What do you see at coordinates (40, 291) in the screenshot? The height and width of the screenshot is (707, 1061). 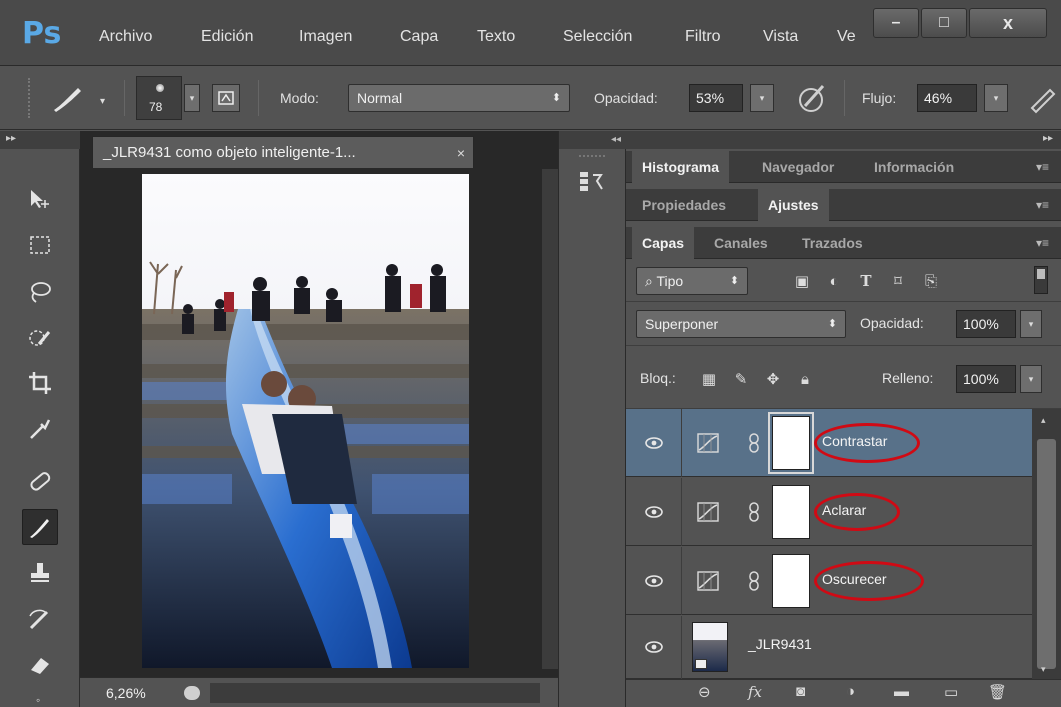 I see `lasso-tool` at bounding box center [40, 291].